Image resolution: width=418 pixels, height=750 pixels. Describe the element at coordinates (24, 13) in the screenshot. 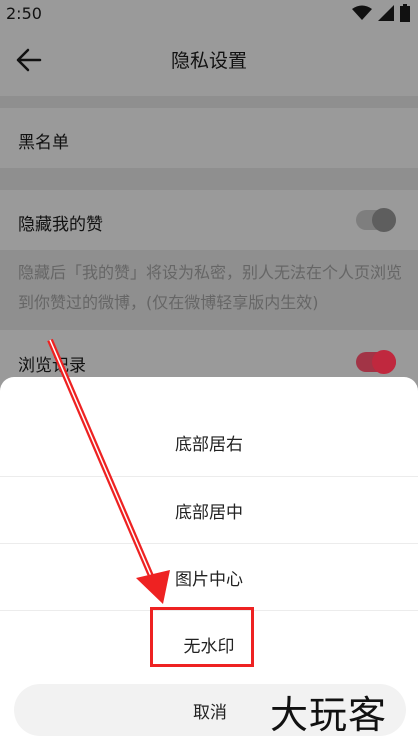

I see `status-time: 2:50` at that location.